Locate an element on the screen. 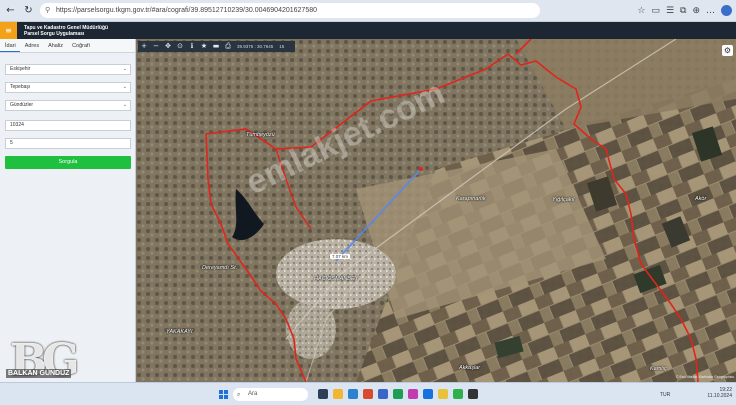 Image resolution: width=736 pixels, height=405 pixels. tab-ahaliz: Ahaliz is located at coordinates (55, 45).